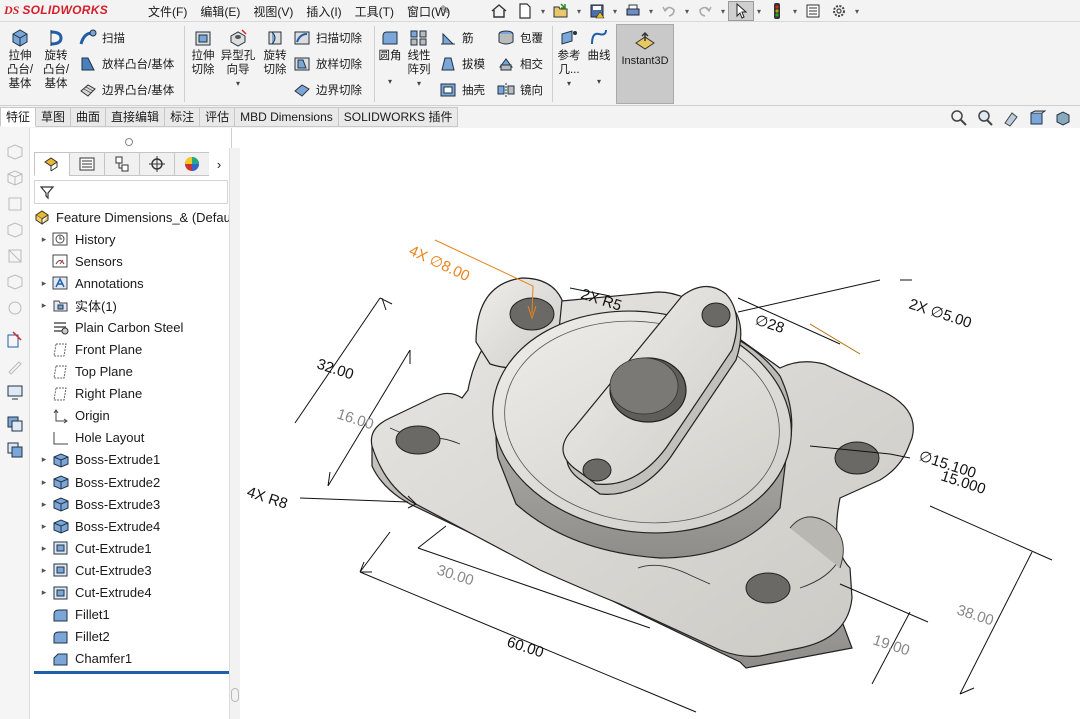 The image size is (1080, 719). What do you see at coordinates (519, 90) in the screenshot?
I see `mirror-button: 镜向` at bounding box center [519, 90].